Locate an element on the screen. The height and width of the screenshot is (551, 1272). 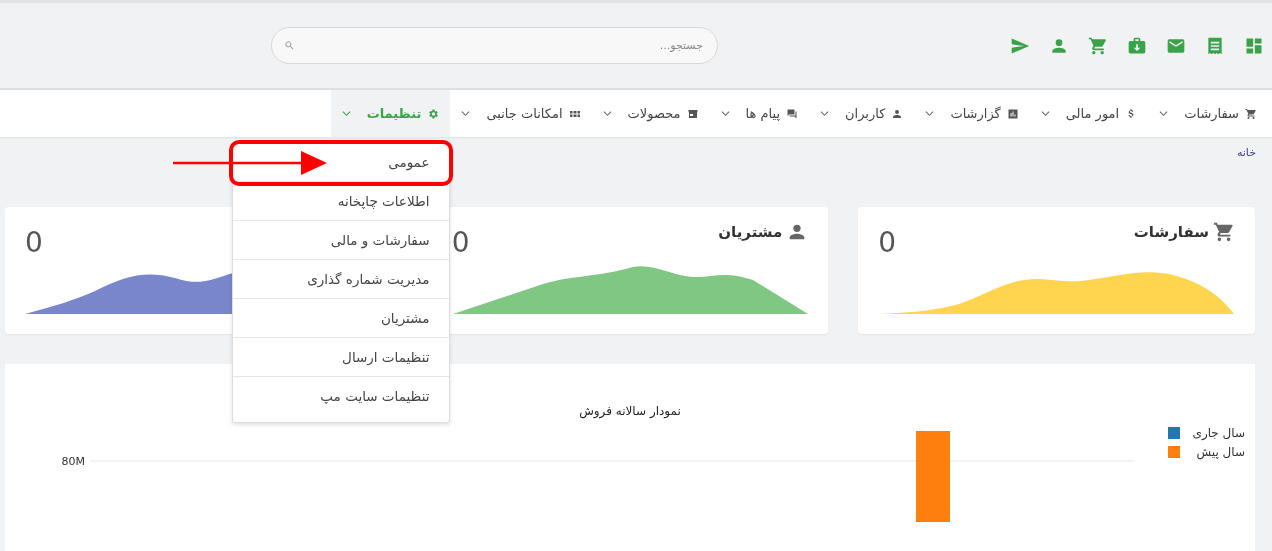
menu-item: مشتریان is located at coordinates (341, 318).